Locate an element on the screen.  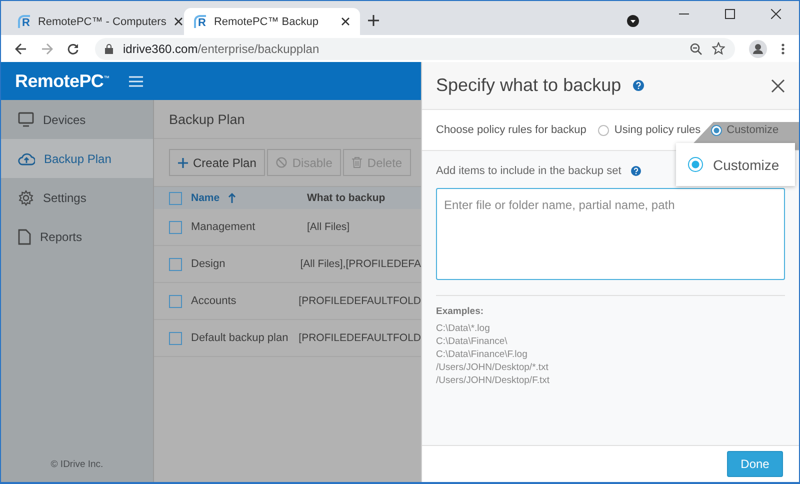
items-input-field: Enter file or folder name, partial name, path is located at coordinates (610, 234).